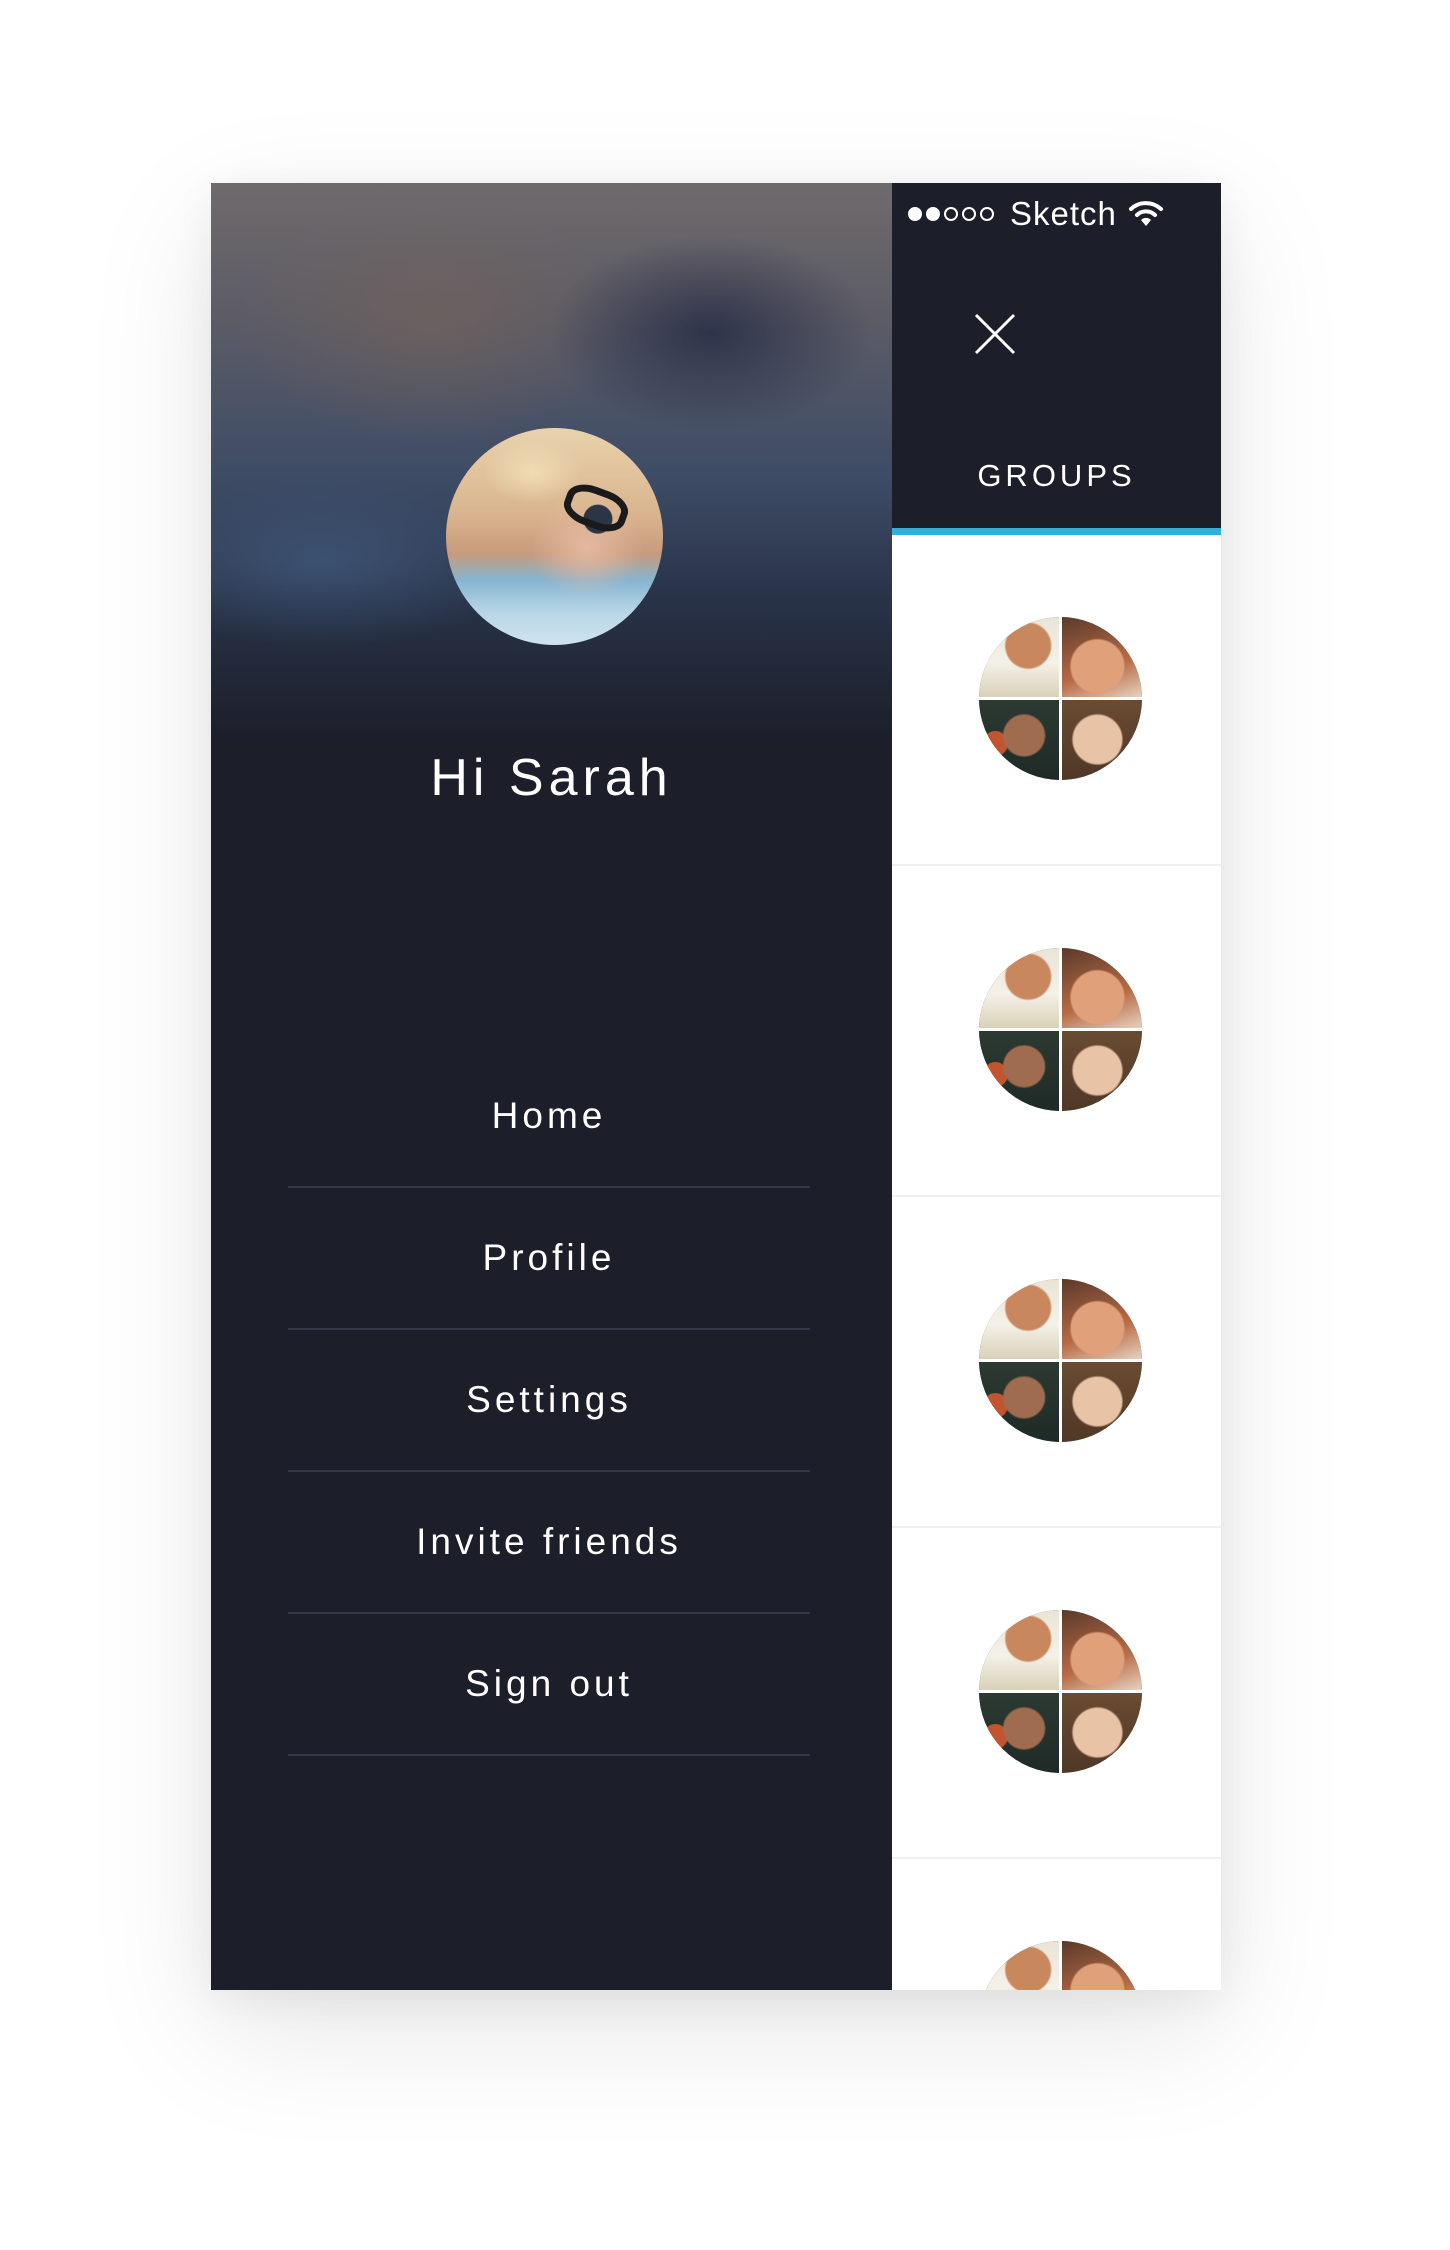 This screenshot has height=2250, width=1450. Describe the element at coordinates (1056, 476) in the screenshot. I see `tab-groups: GROUPS` at that location.